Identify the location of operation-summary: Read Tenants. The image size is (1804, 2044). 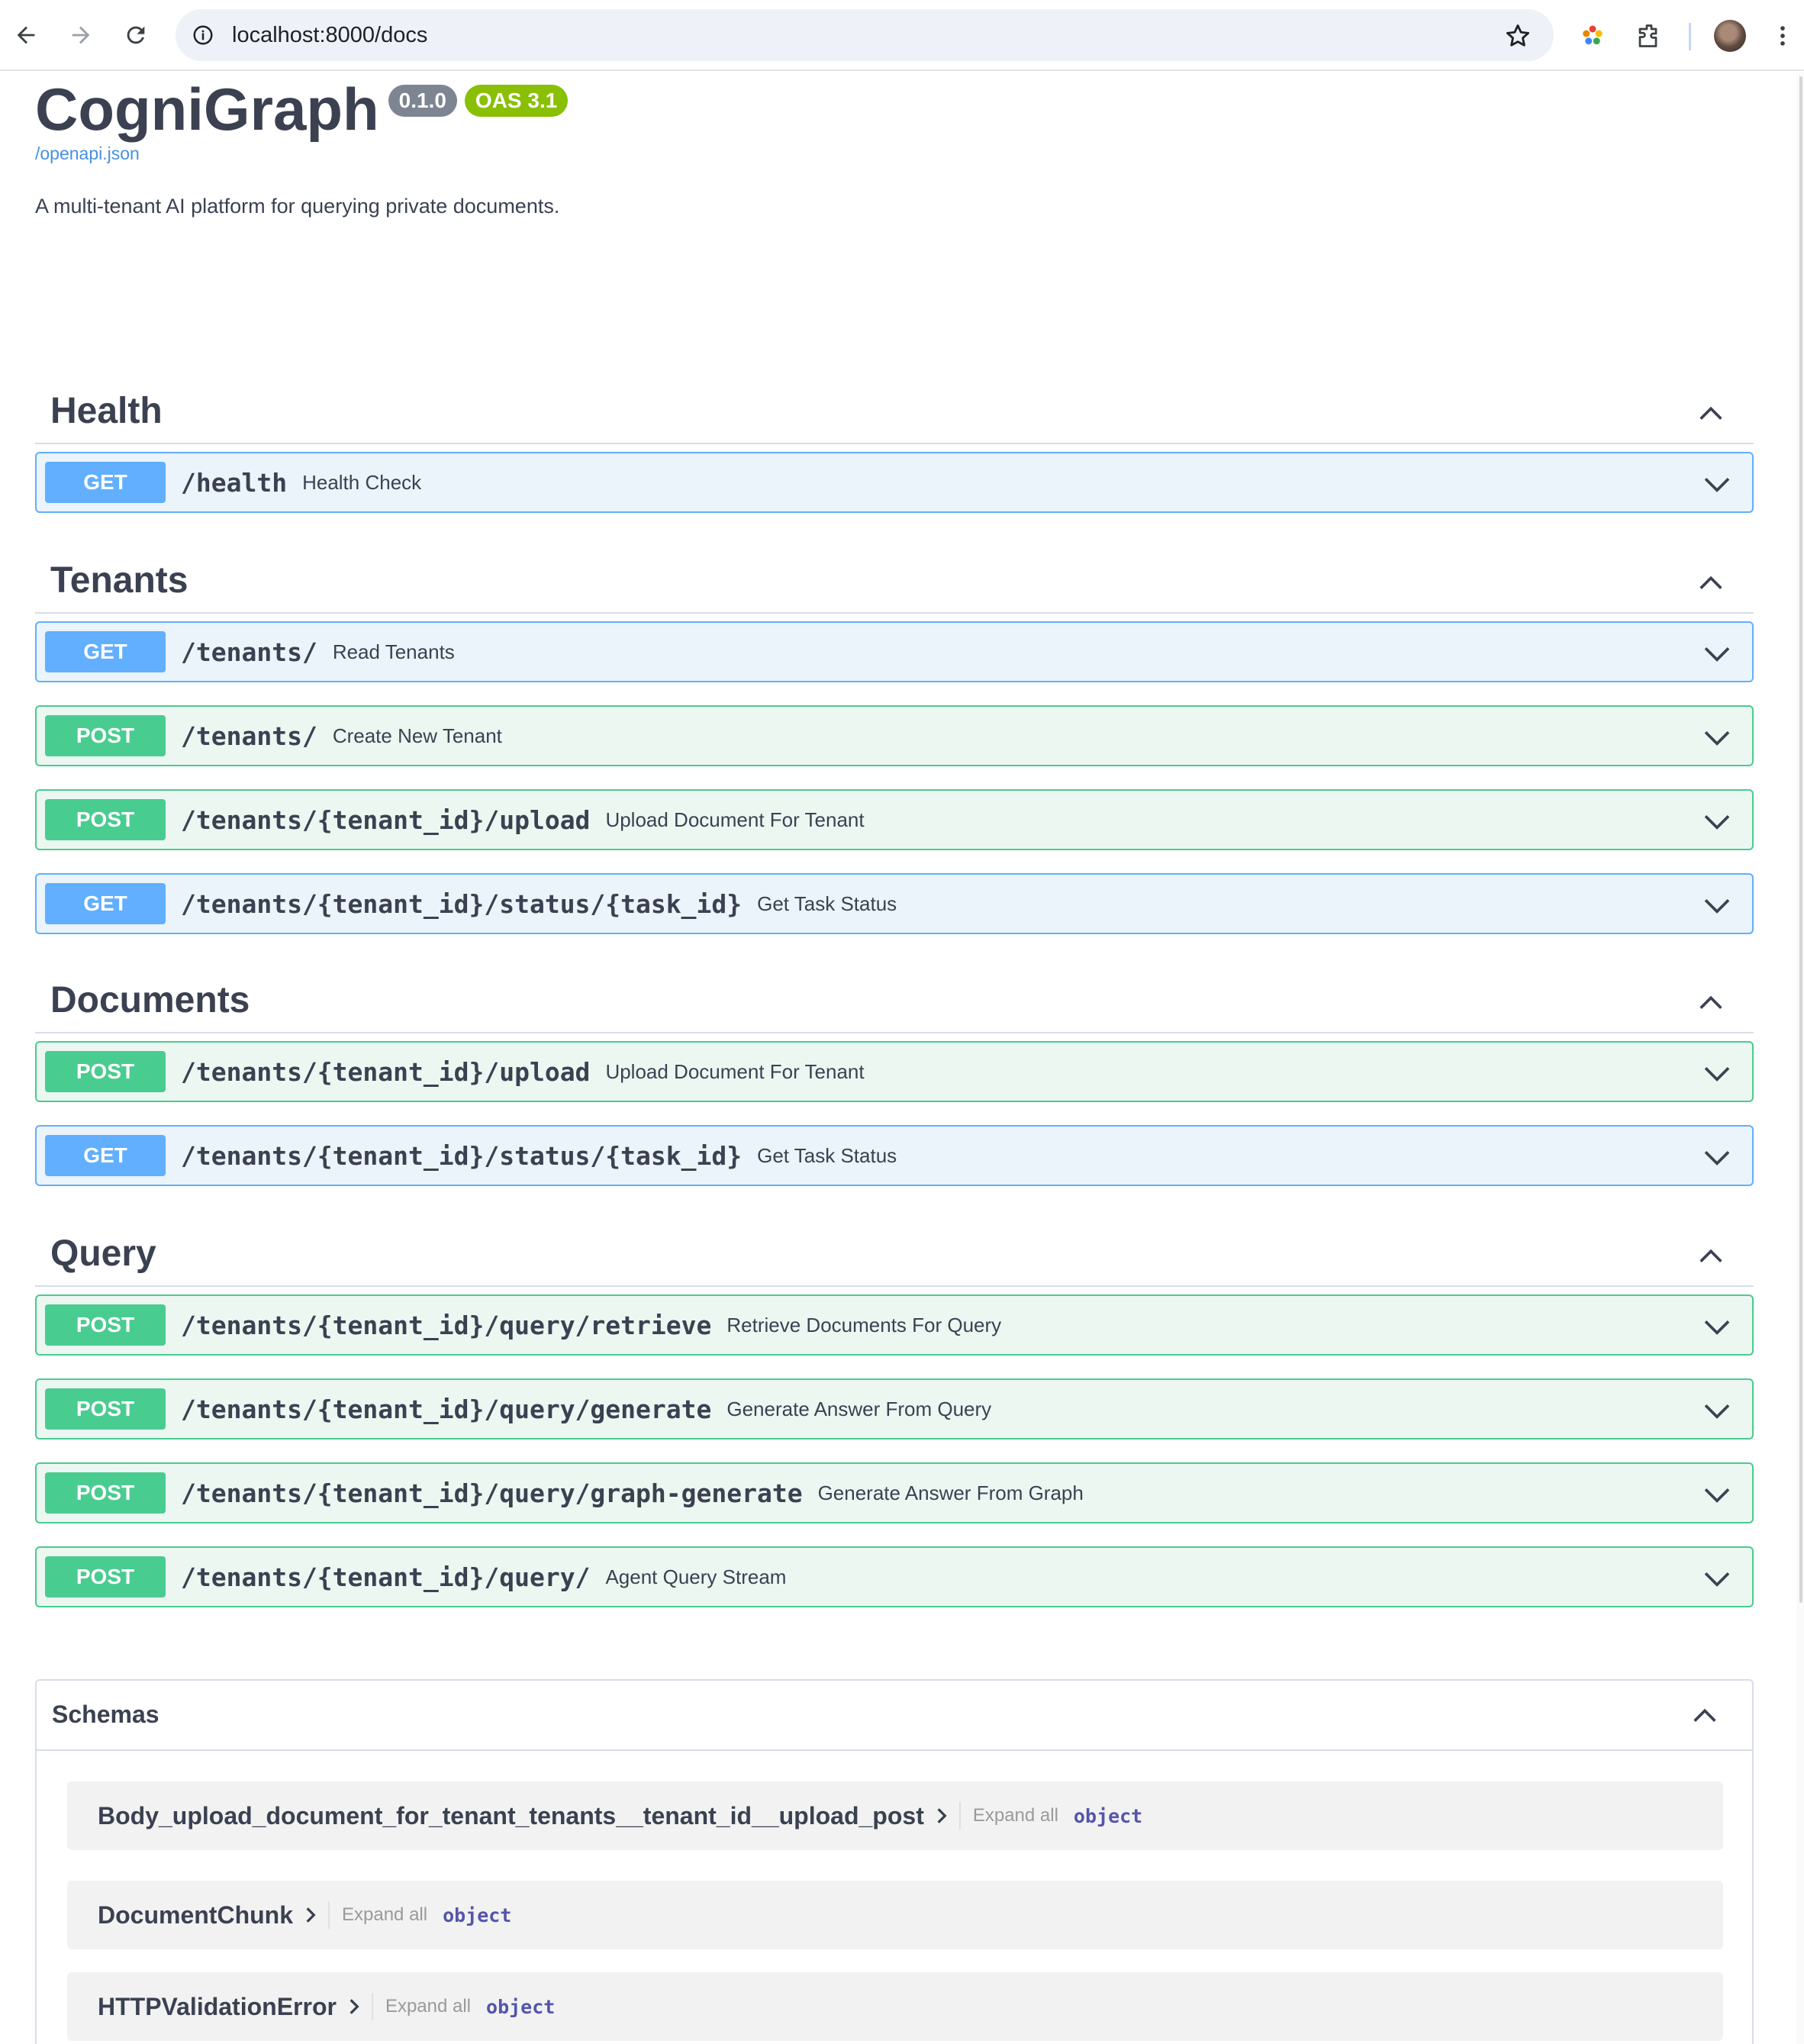
(393, 652).